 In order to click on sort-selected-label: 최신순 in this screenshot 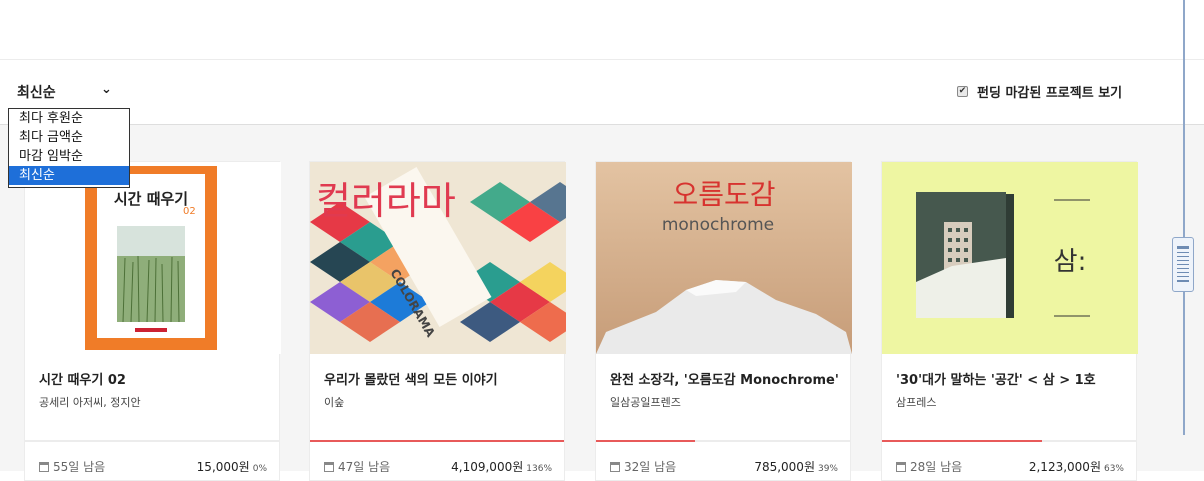, I will do `click(36, 93)`.